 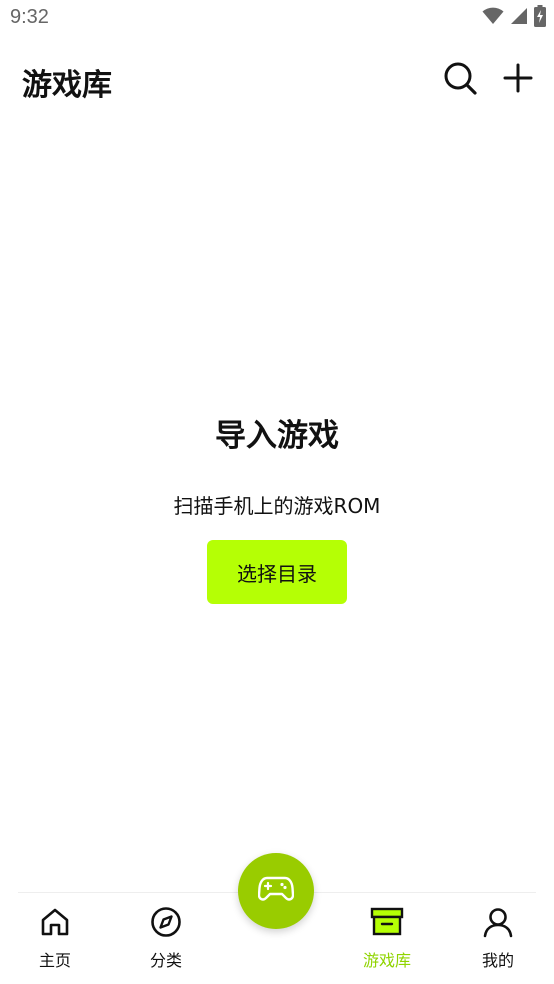 I want to click on status-icons, so click(x=514, y=18).